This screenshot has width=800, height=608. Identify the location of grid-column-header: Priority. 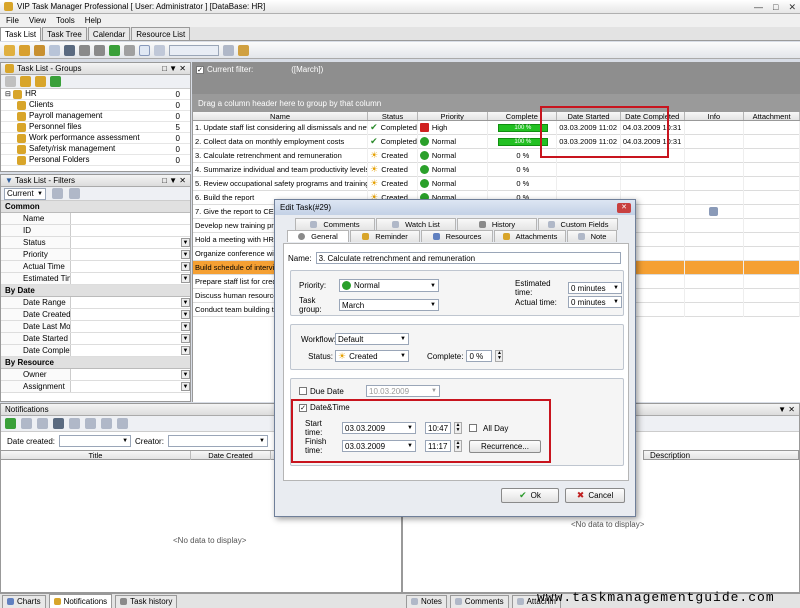
(453, 116).